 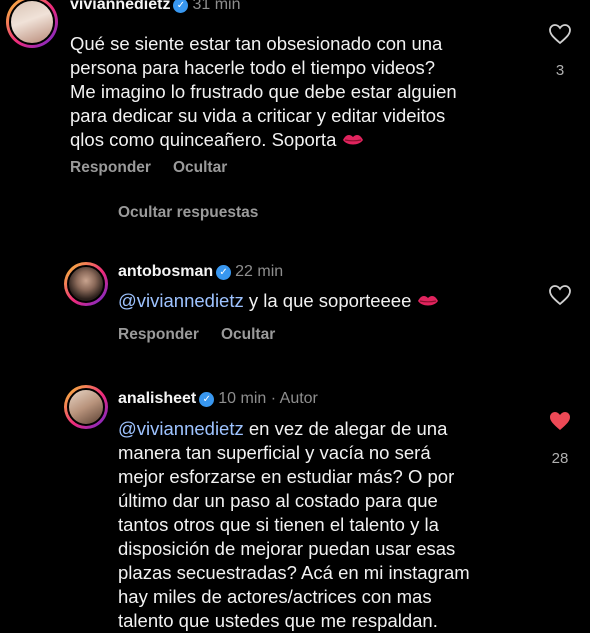 I want to click on timestamp: 31 min, so click(x=216, y=6).